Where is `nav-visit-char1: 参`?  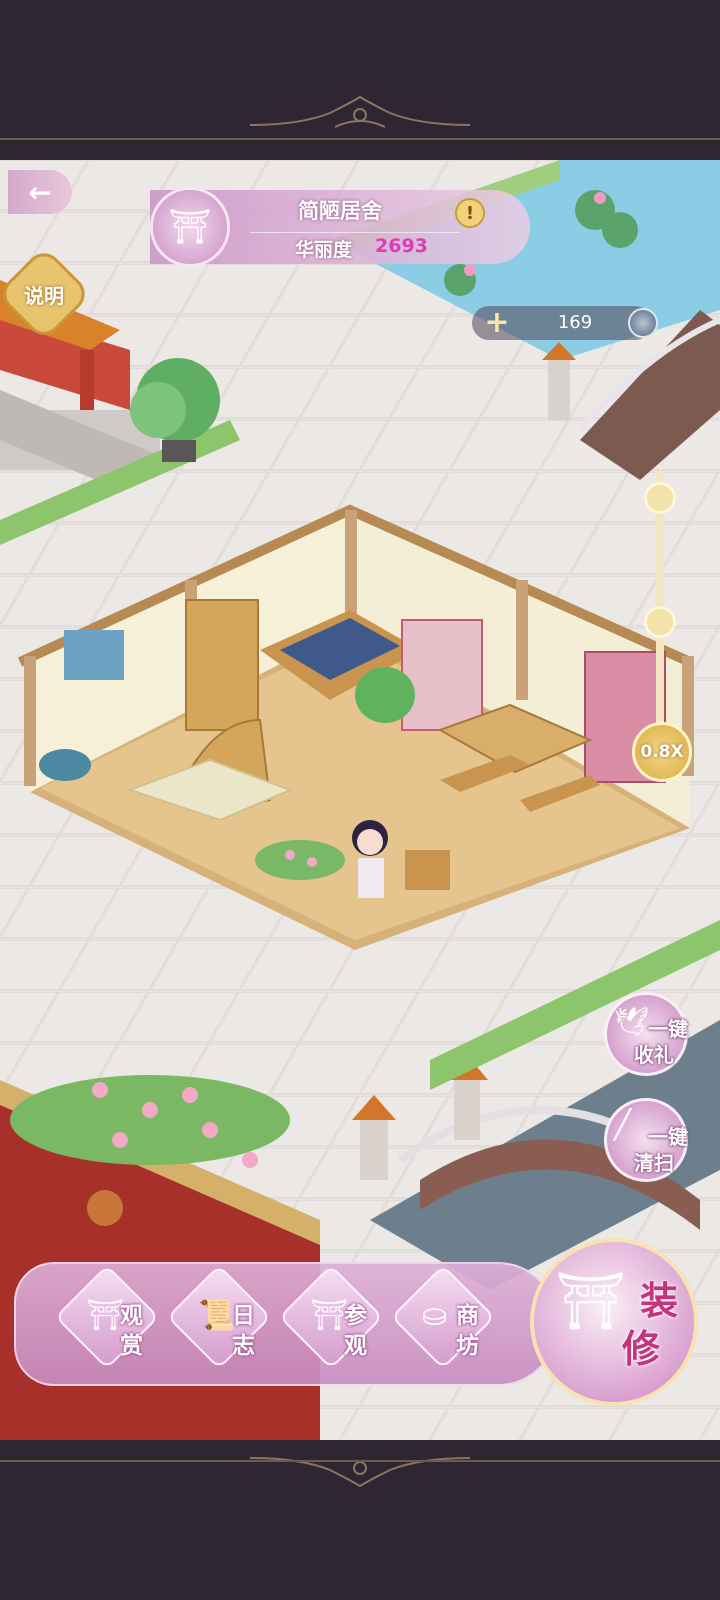 nav-visit-char1: 参 is located at coordinates (355, 1316).